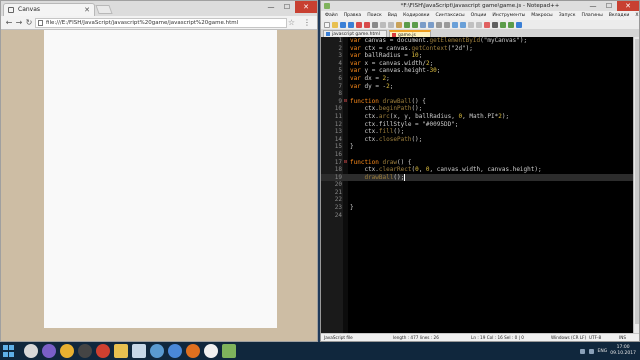 This screenshot has height=360, width=640. Describe the element at coordinates (519, 24) in the screenshot. I see `save-macro-icon` at that location.